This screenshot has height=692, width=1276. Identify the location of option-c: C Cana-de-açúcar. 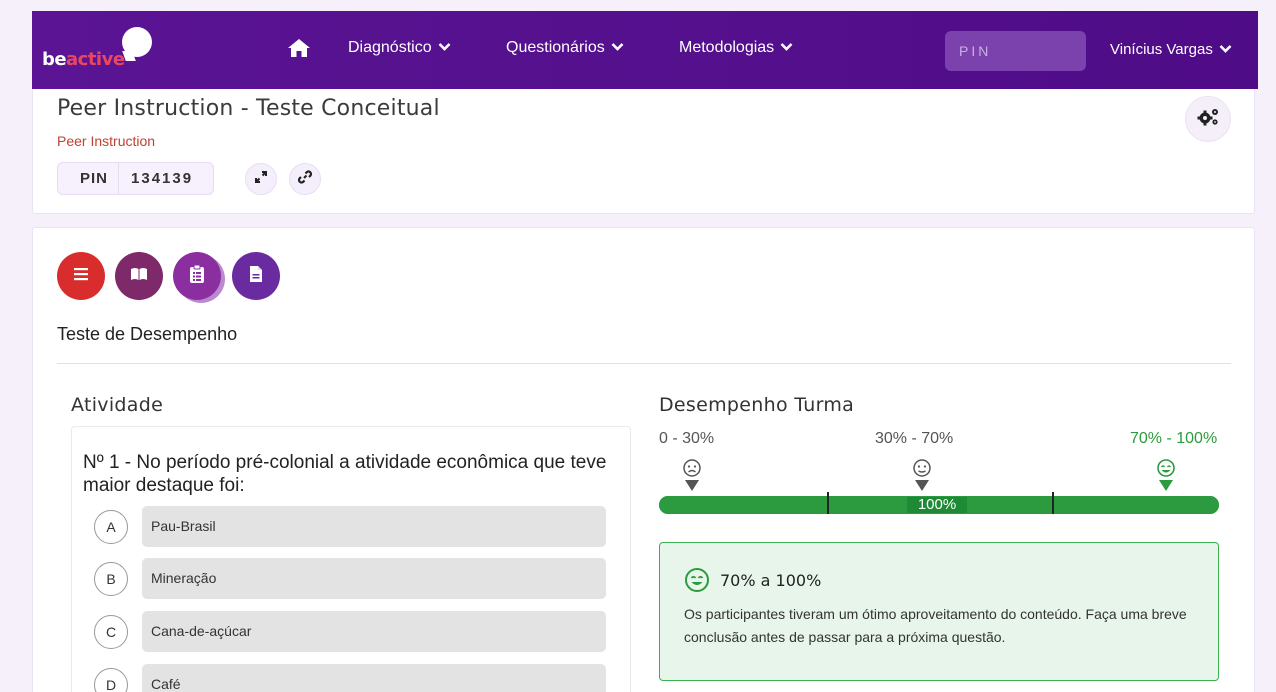
(350, 631).